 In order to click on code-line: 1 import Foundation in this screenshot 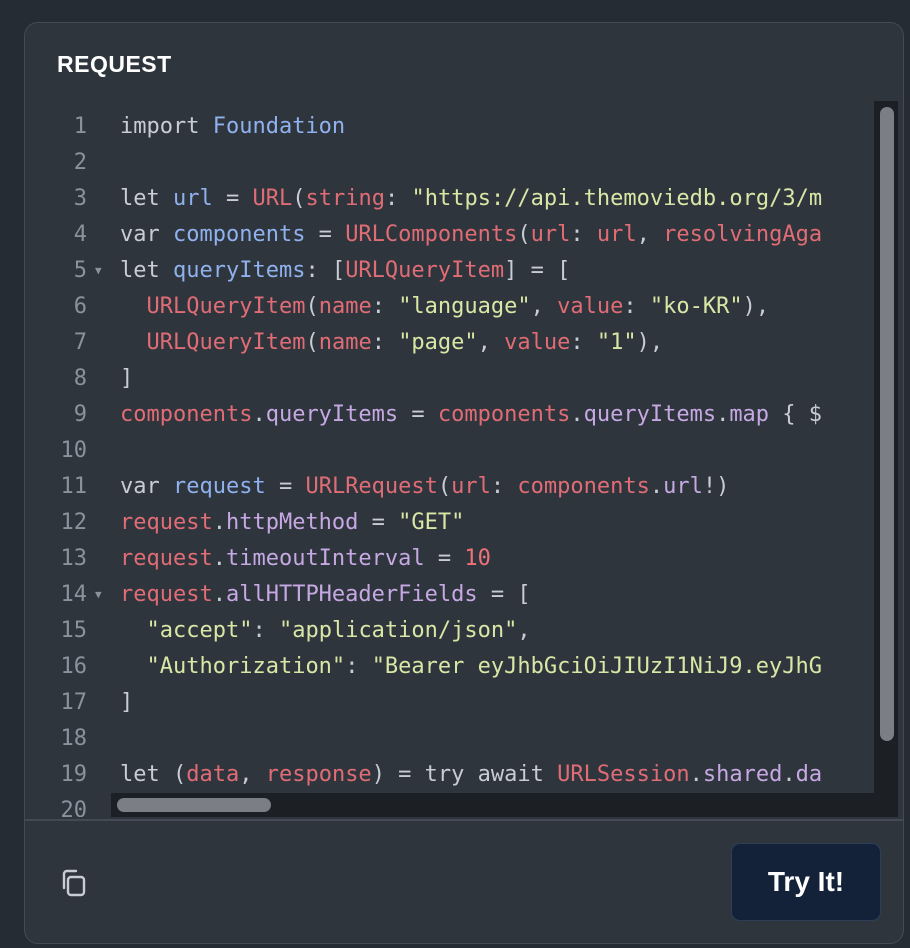, I will do `click(461, 127)`.